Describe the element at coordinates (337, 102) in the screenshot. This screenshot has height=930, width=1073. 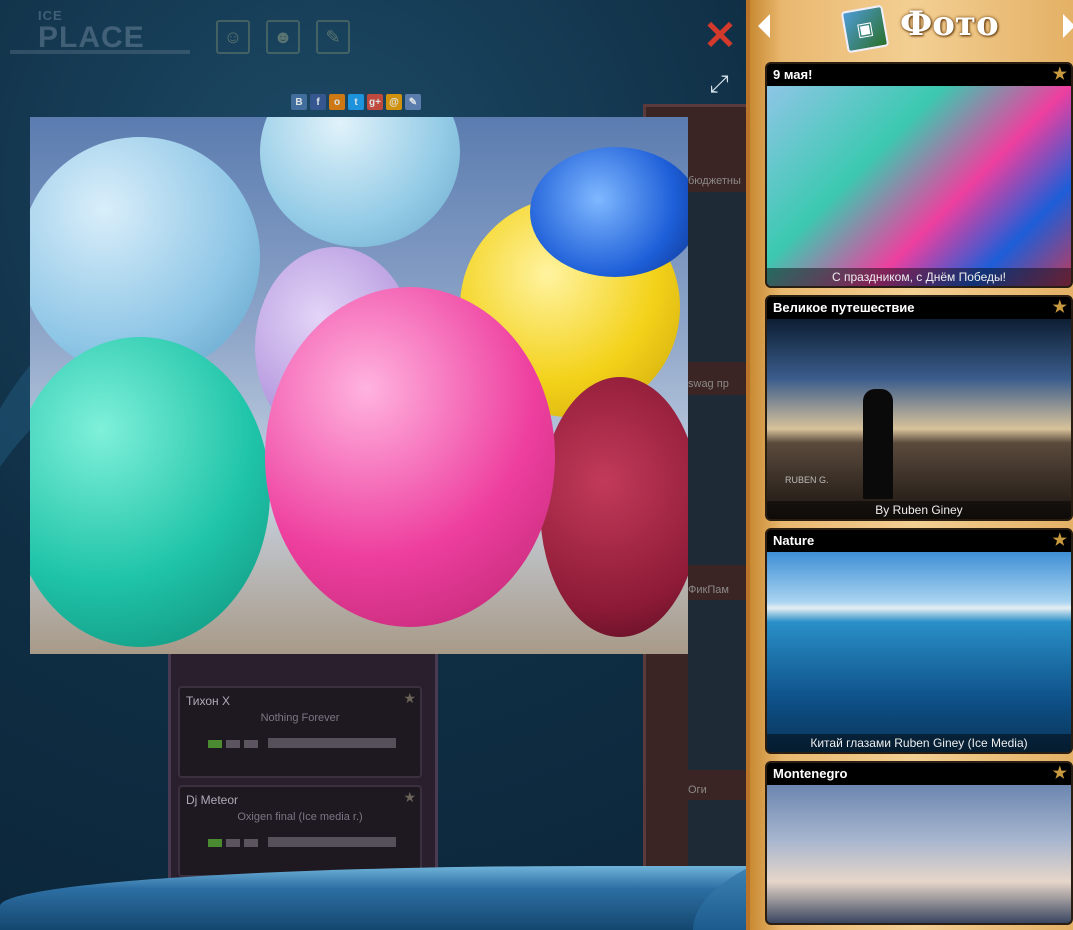
I see `odnoklassniki-icon: о` at that location.